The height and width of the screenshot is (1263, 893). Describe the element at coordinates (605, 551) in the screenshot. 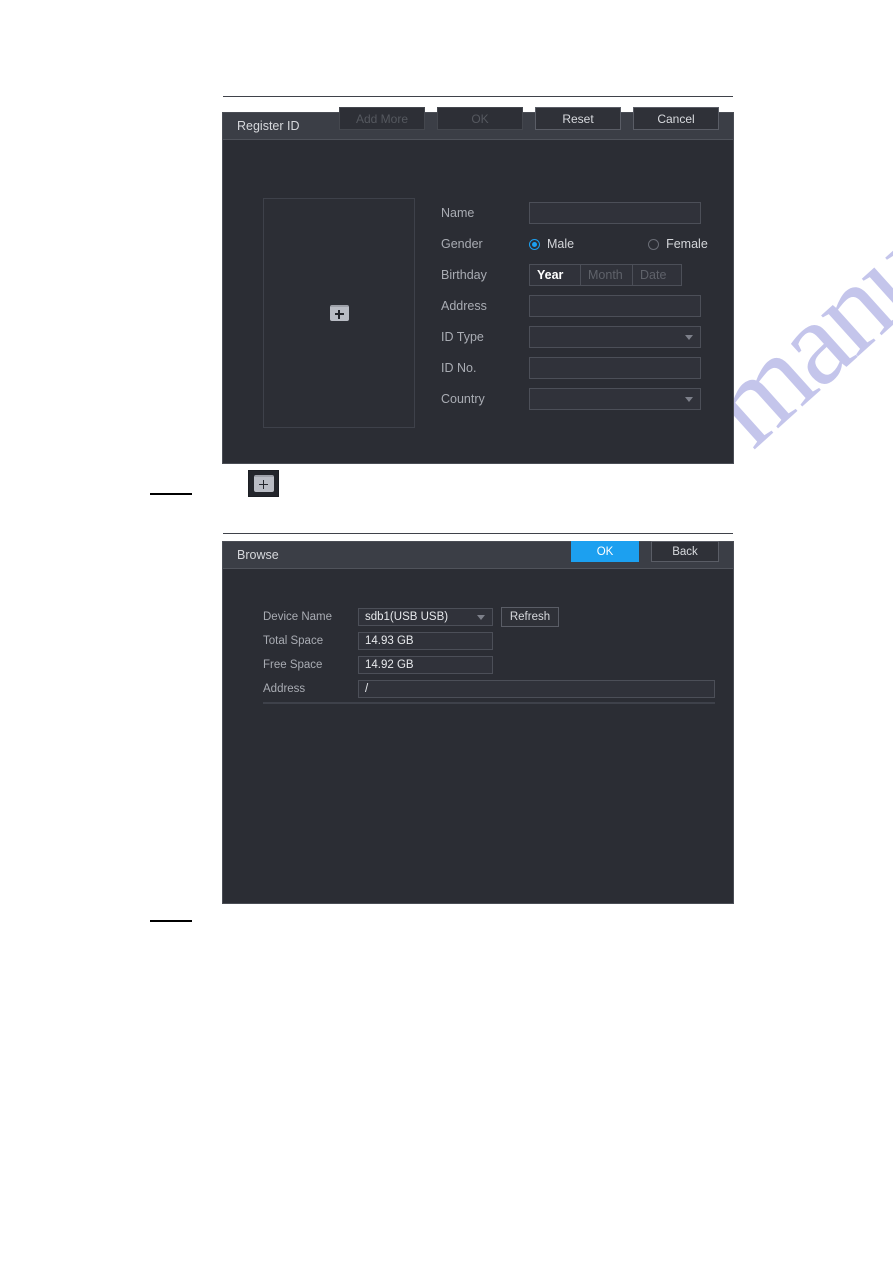

I see `browse-ok-button: OK` at that location.